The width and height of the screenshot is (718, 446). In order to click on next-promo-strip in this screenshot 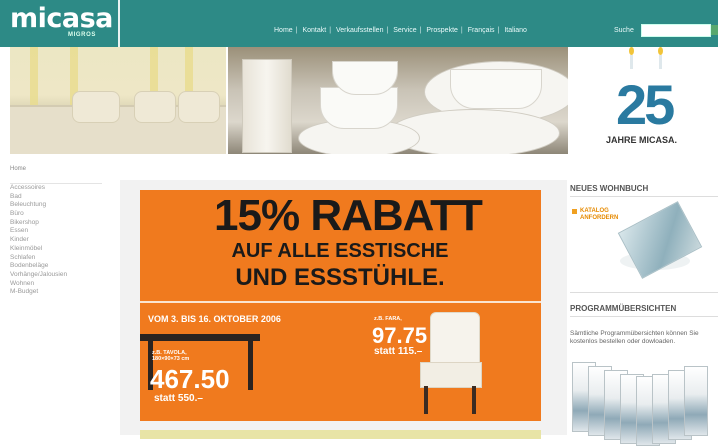, I will do `click(340, 434)`.